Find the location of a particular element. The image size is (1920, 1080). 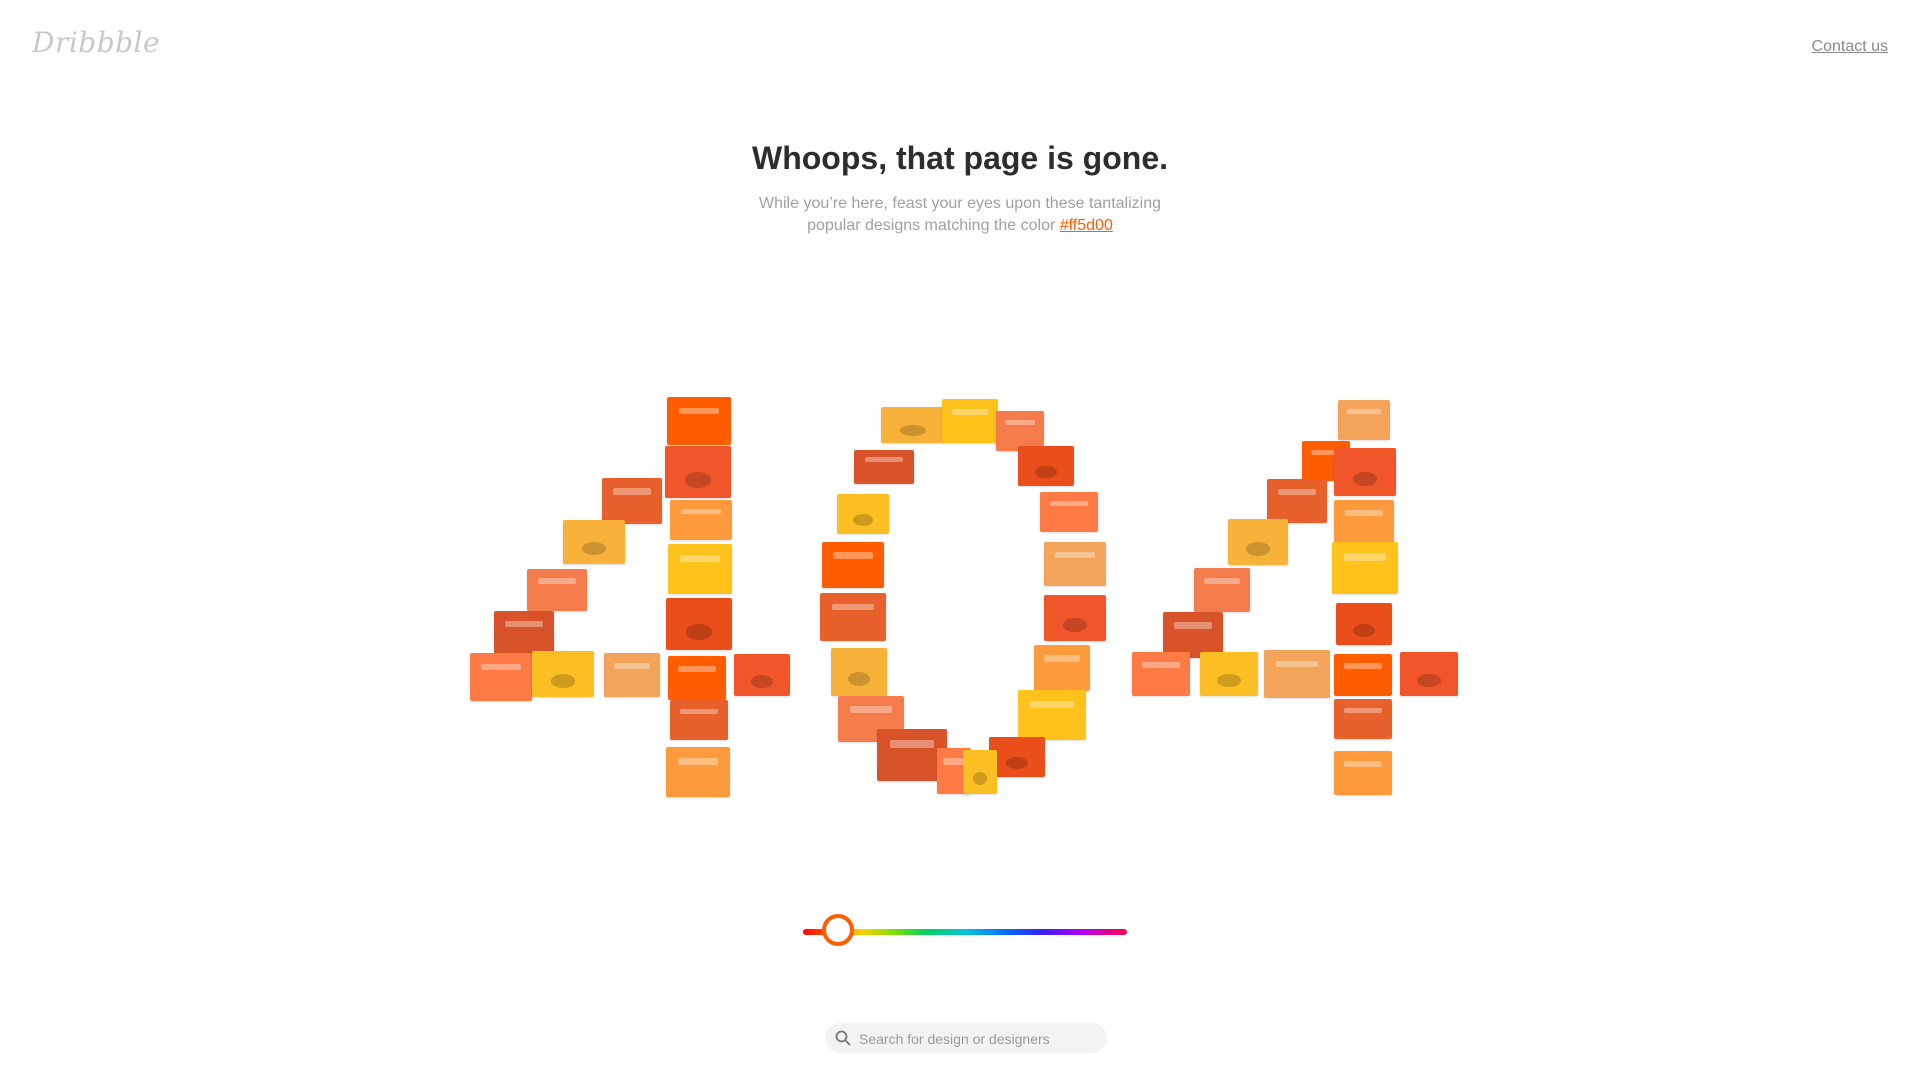

search-bar is located at coordinates (966, 1039).